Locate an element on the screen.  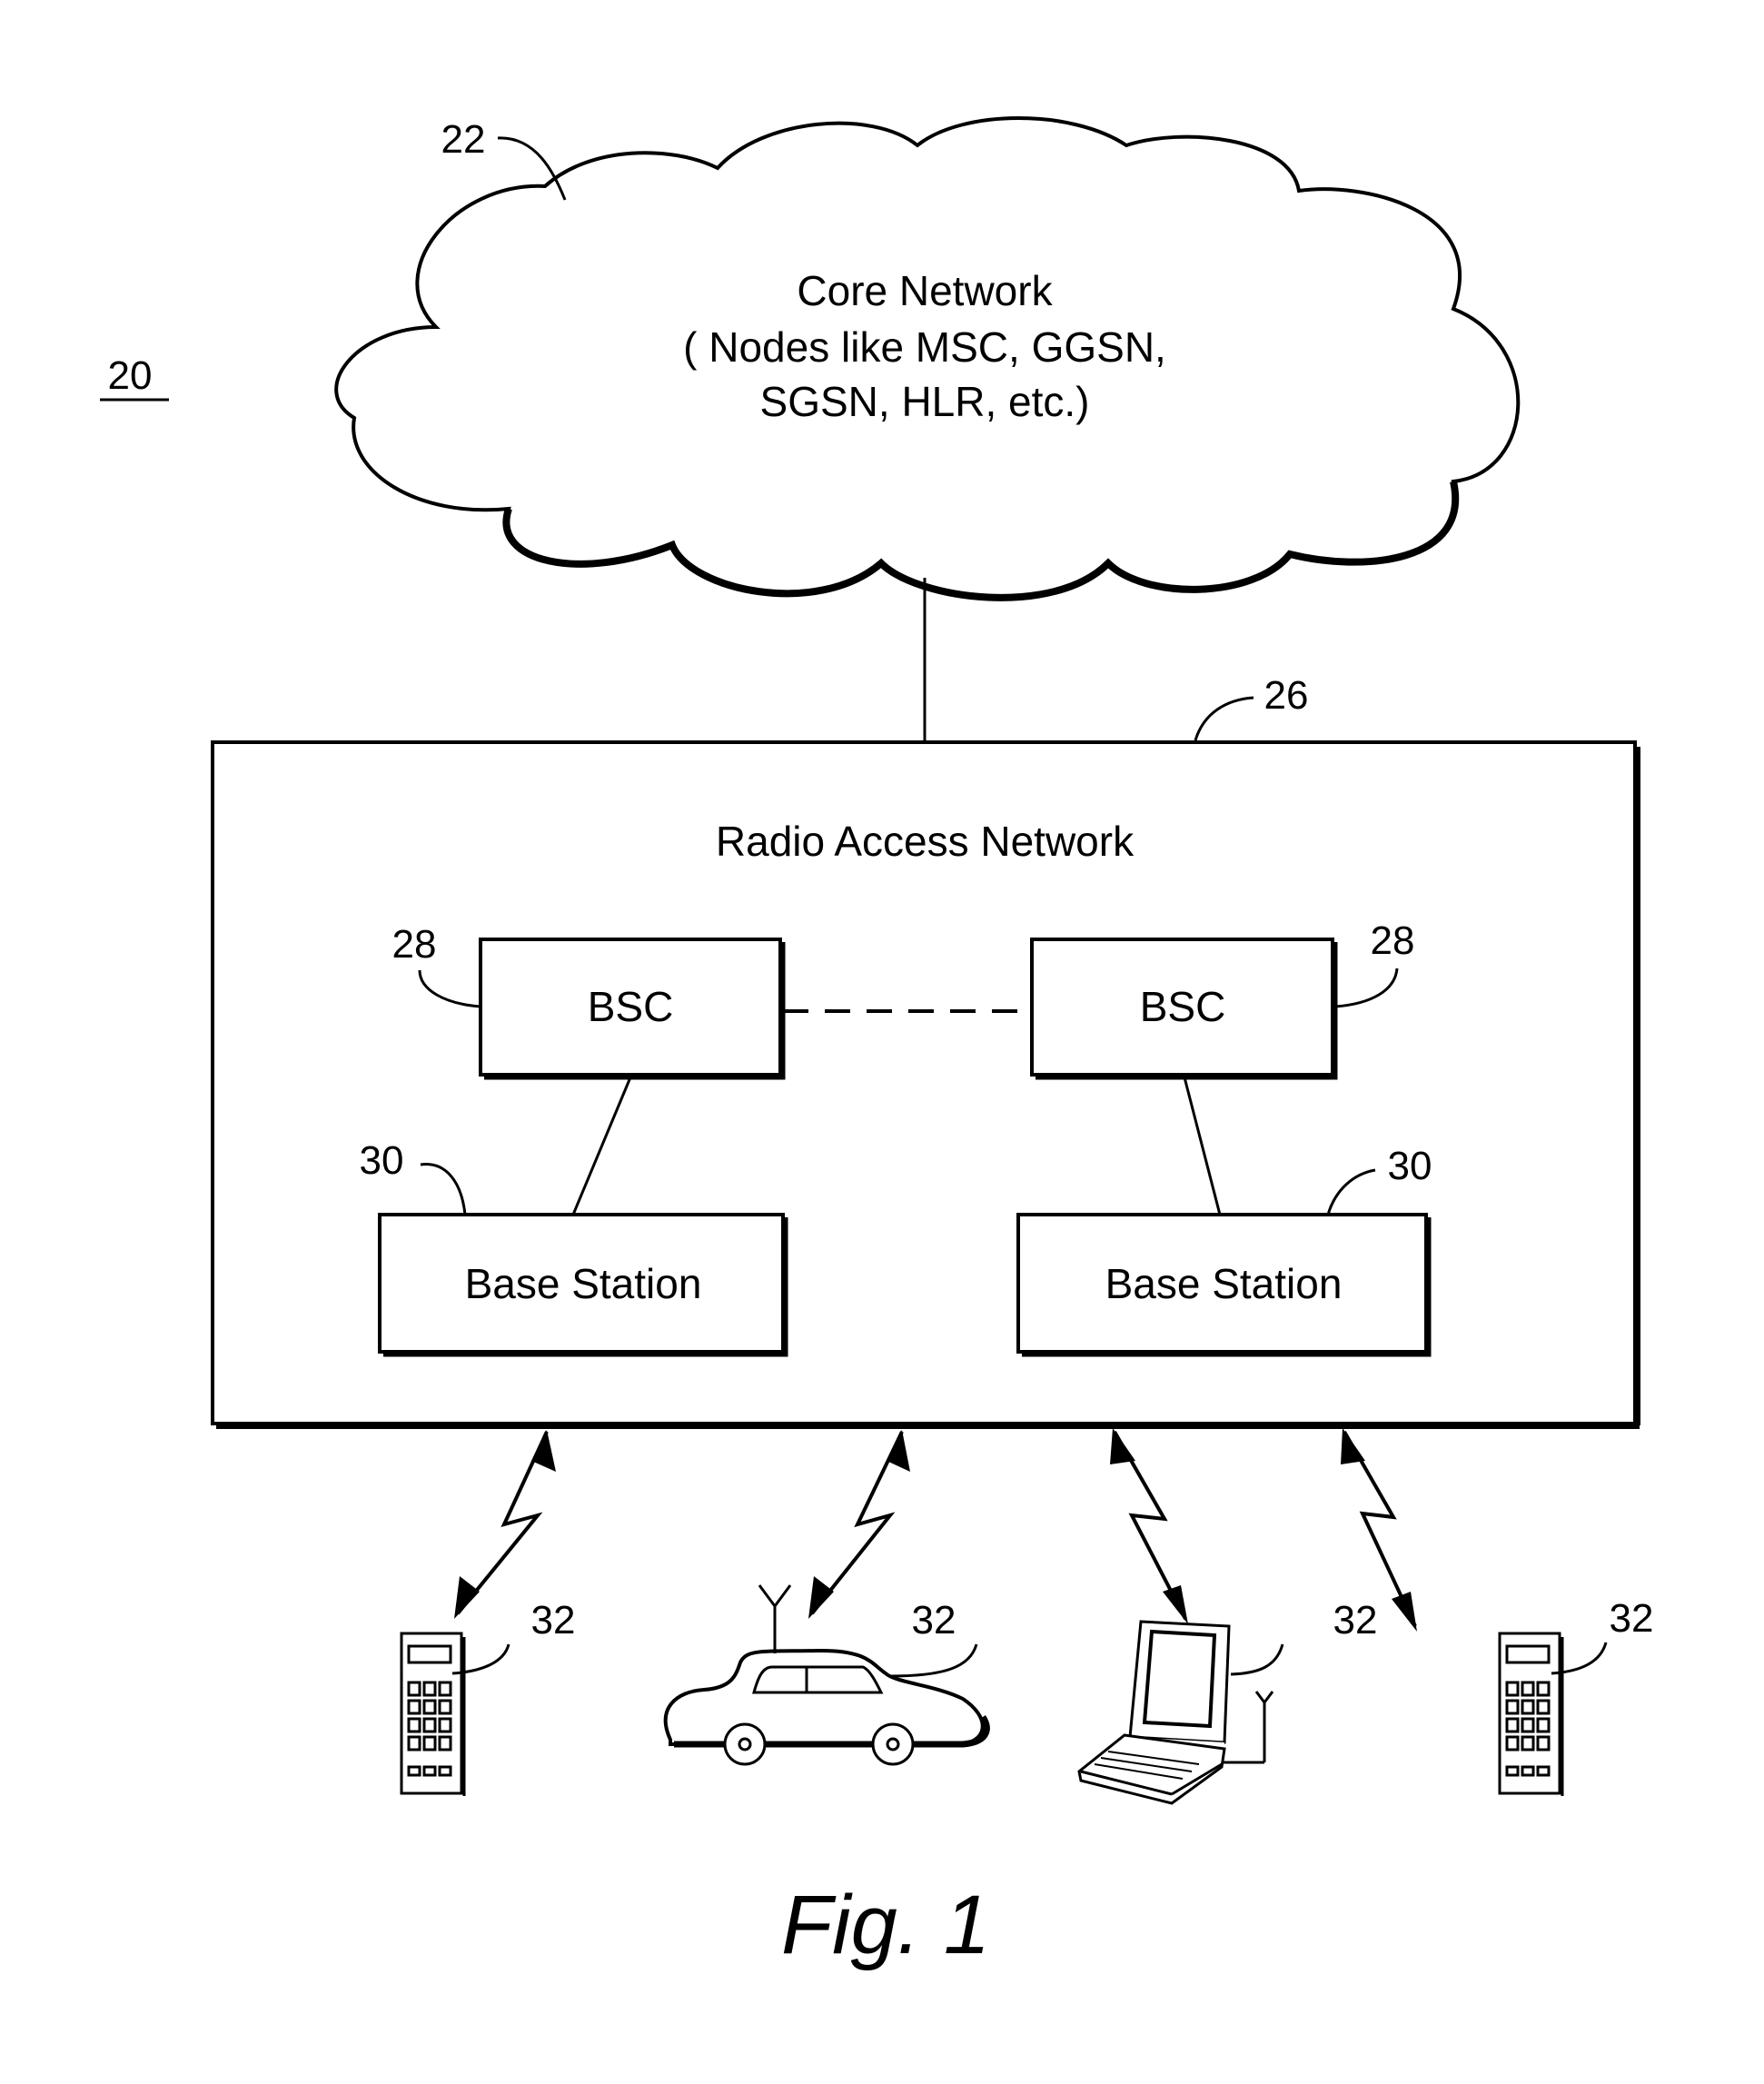
bsc-left-label: BSC is located at coordinates (631, 1006).